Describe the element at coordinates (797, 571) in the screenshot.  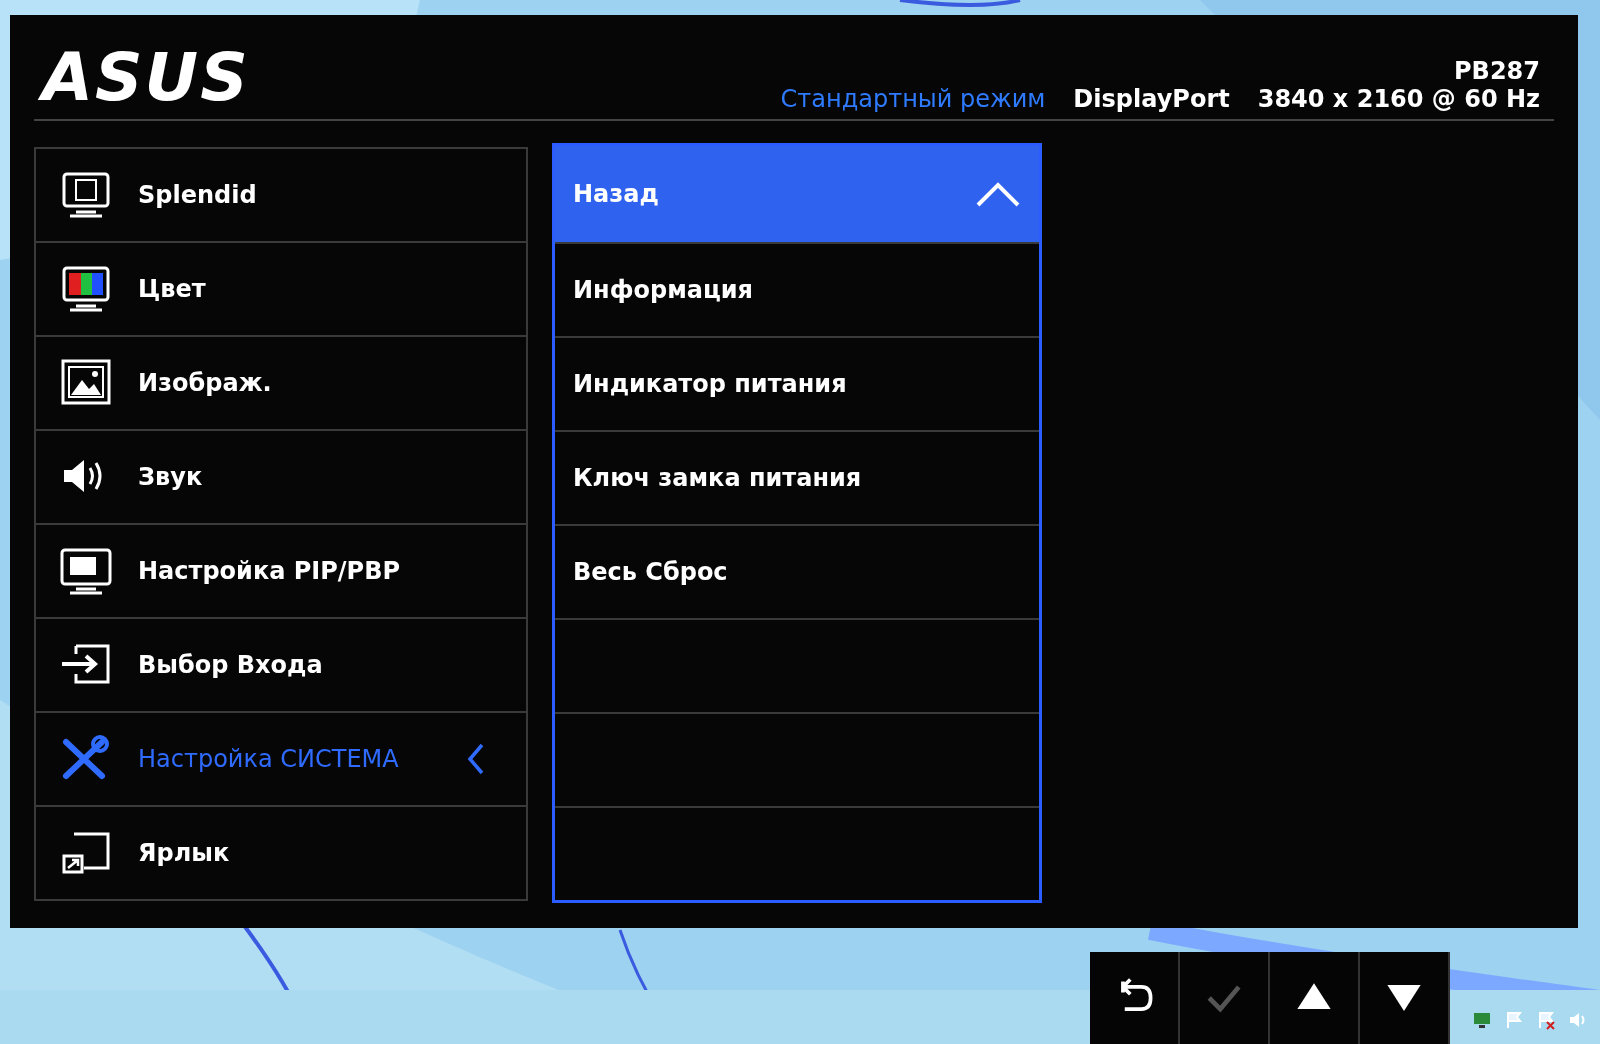
I see `submenu-item: Весь Сброс` at that location.